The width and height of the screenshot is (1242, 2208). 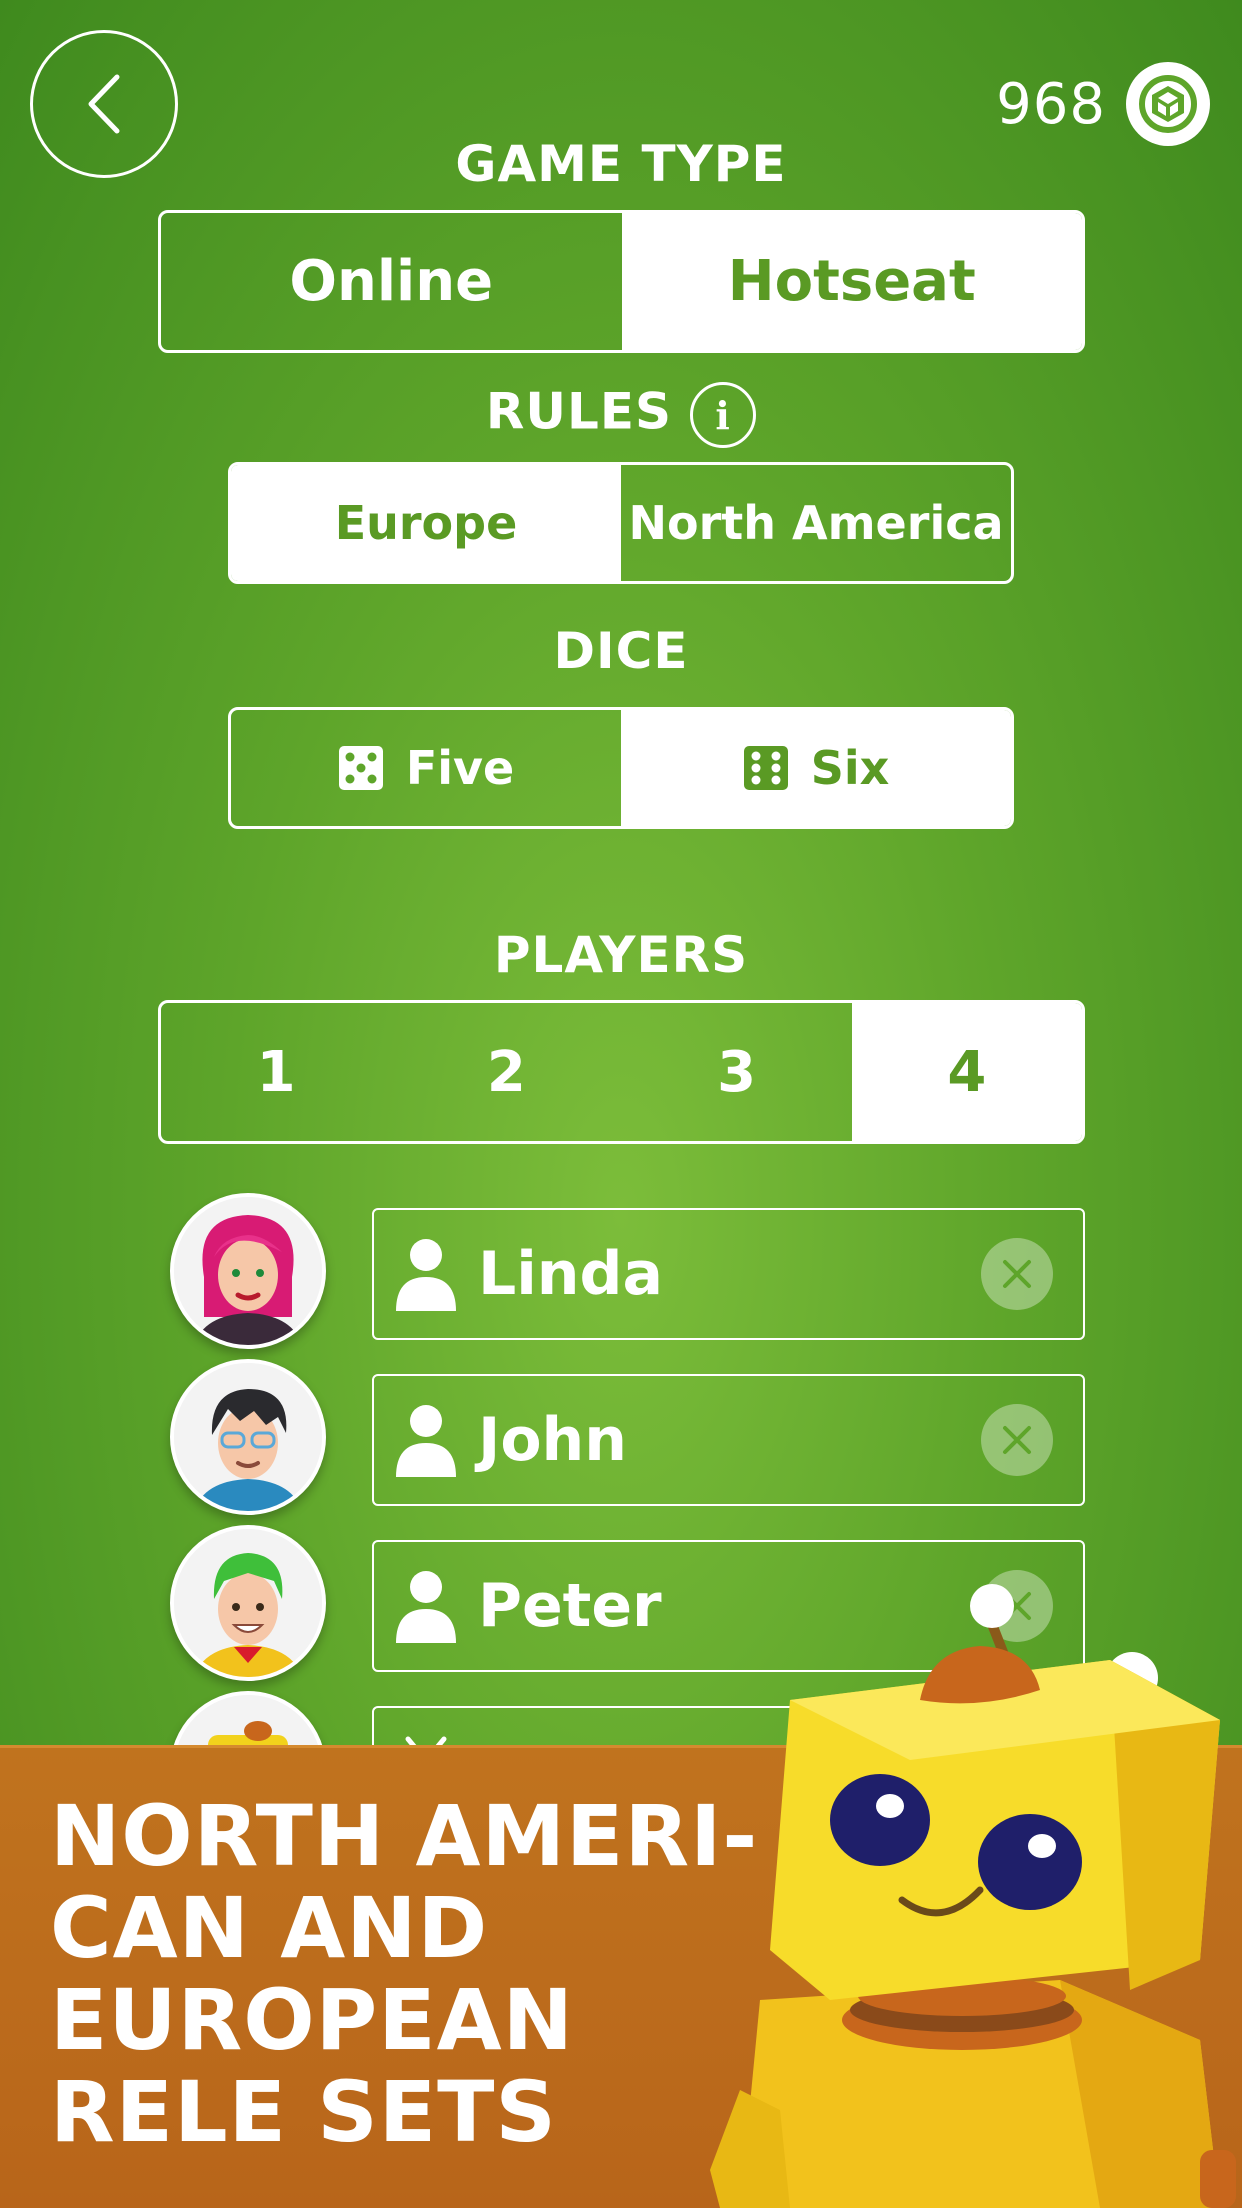 I want to click on promo-line: EUROPEAN, so click(x=312, y=2020).